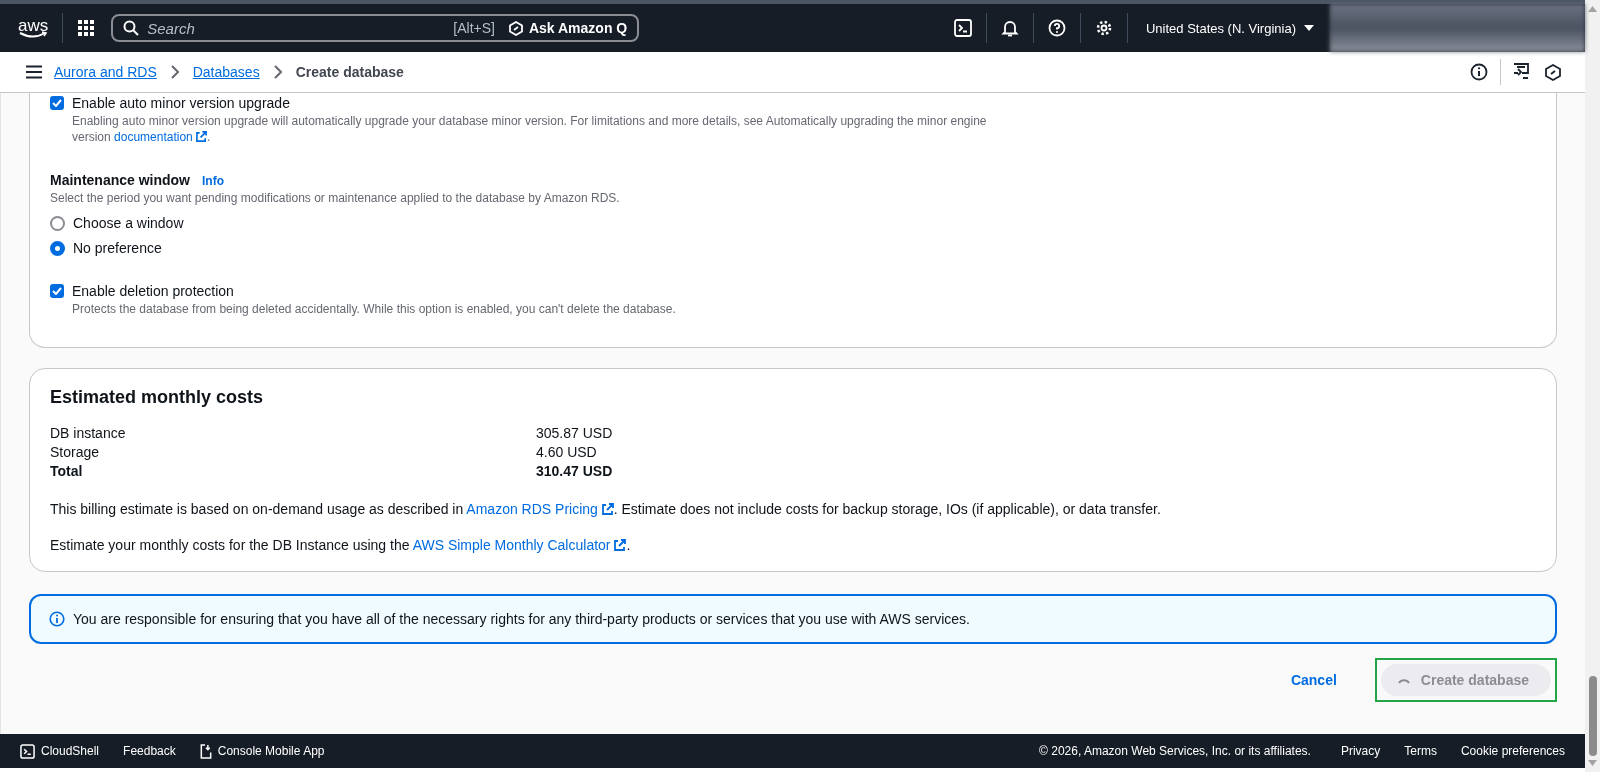 This screenshot has height=772, width=1600. Describe the element at coordinates (375, 28) in the screenshot. I see `search-field: Search [Alt+S] Ask Amazon Q` at that location.